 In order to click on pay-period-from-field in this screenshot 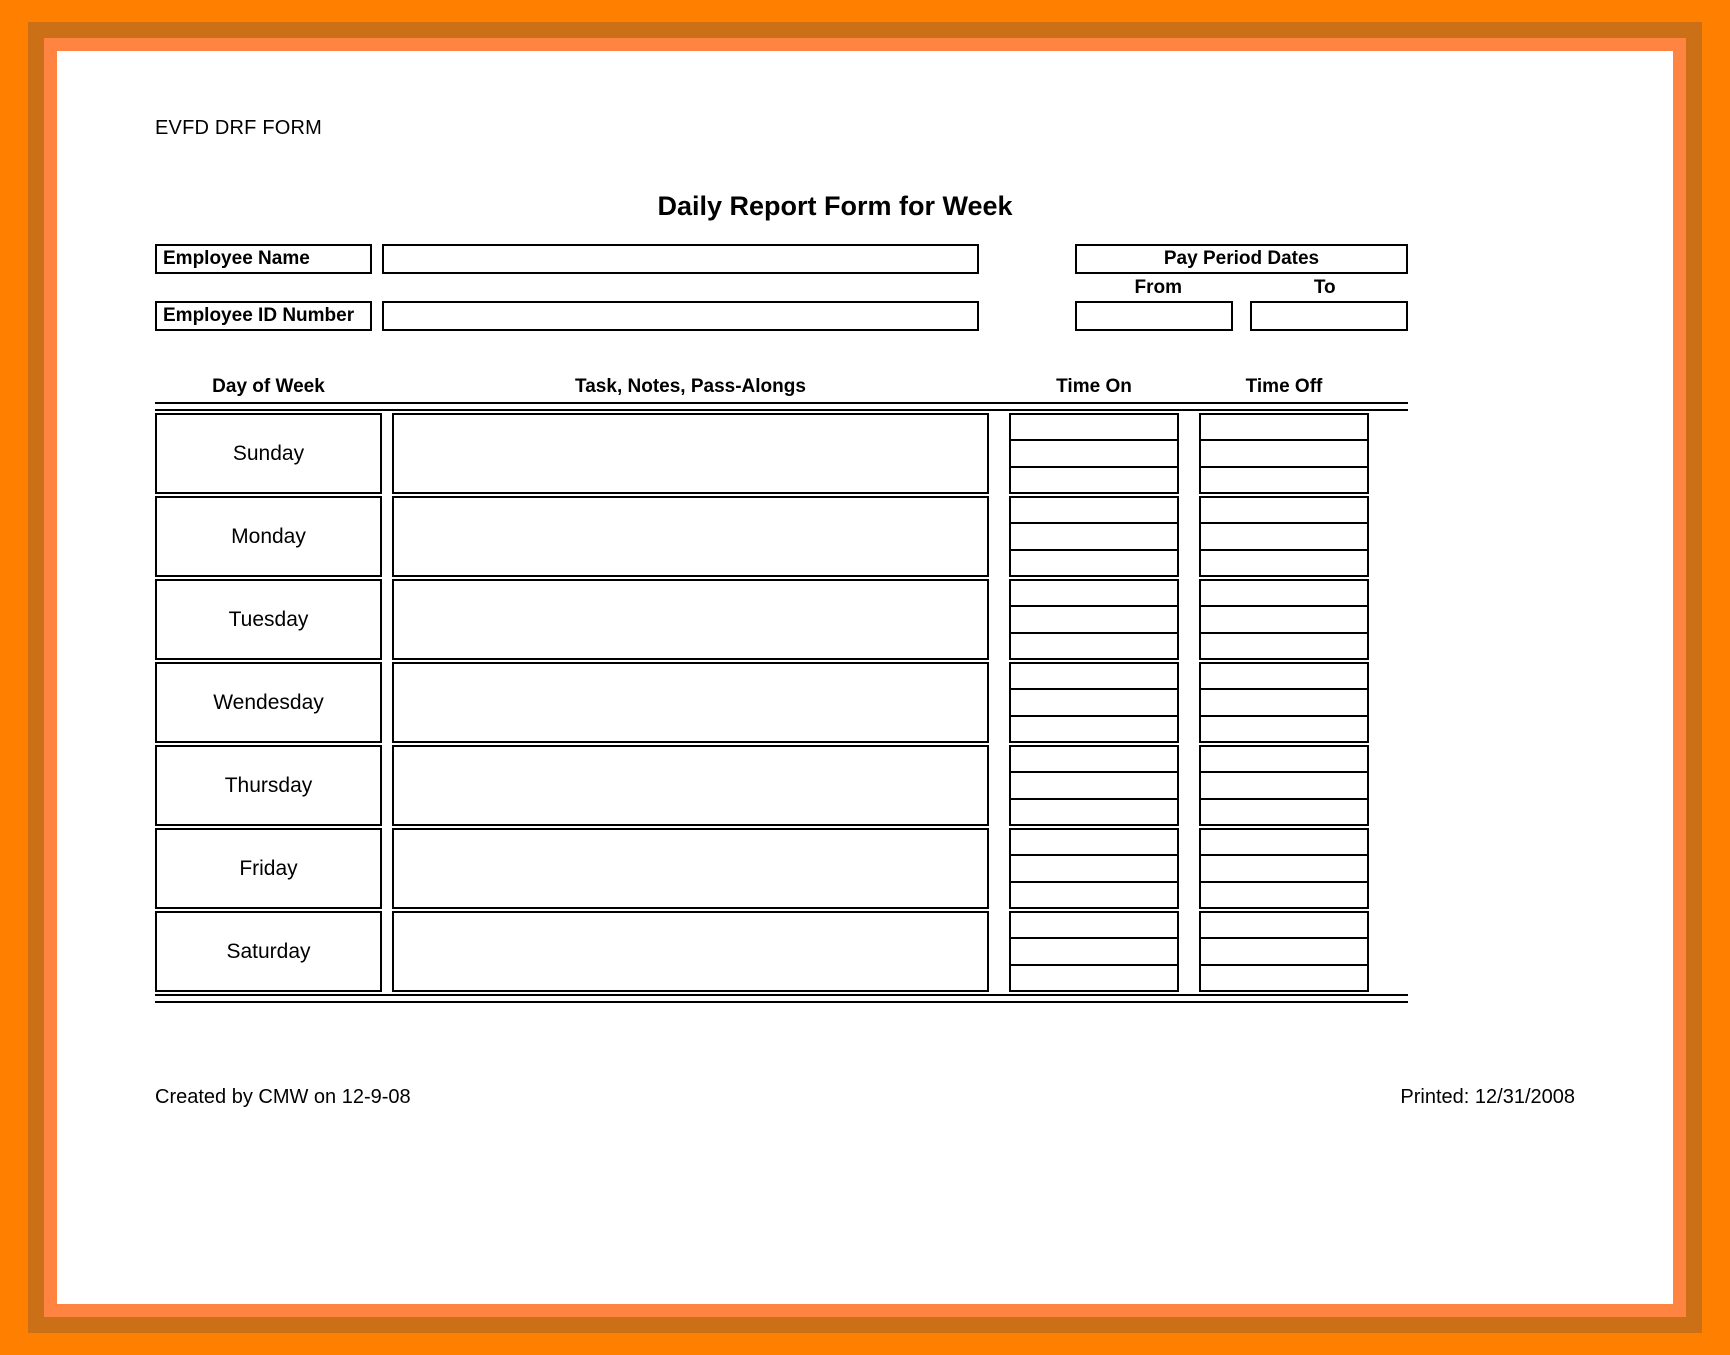, I will do `click(1154, 316)`.